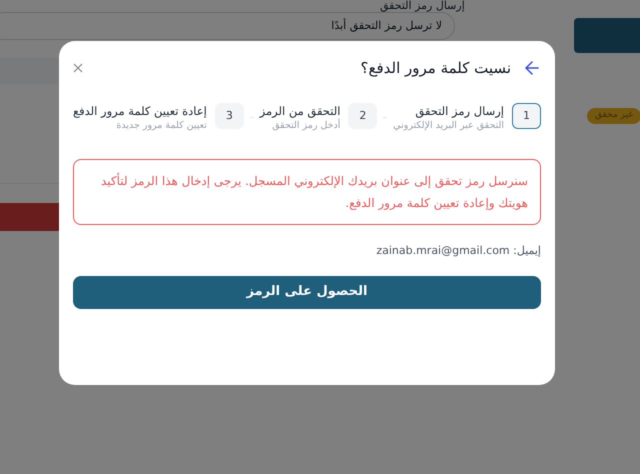  I want to click on step-number: 1, so click(526, 116).